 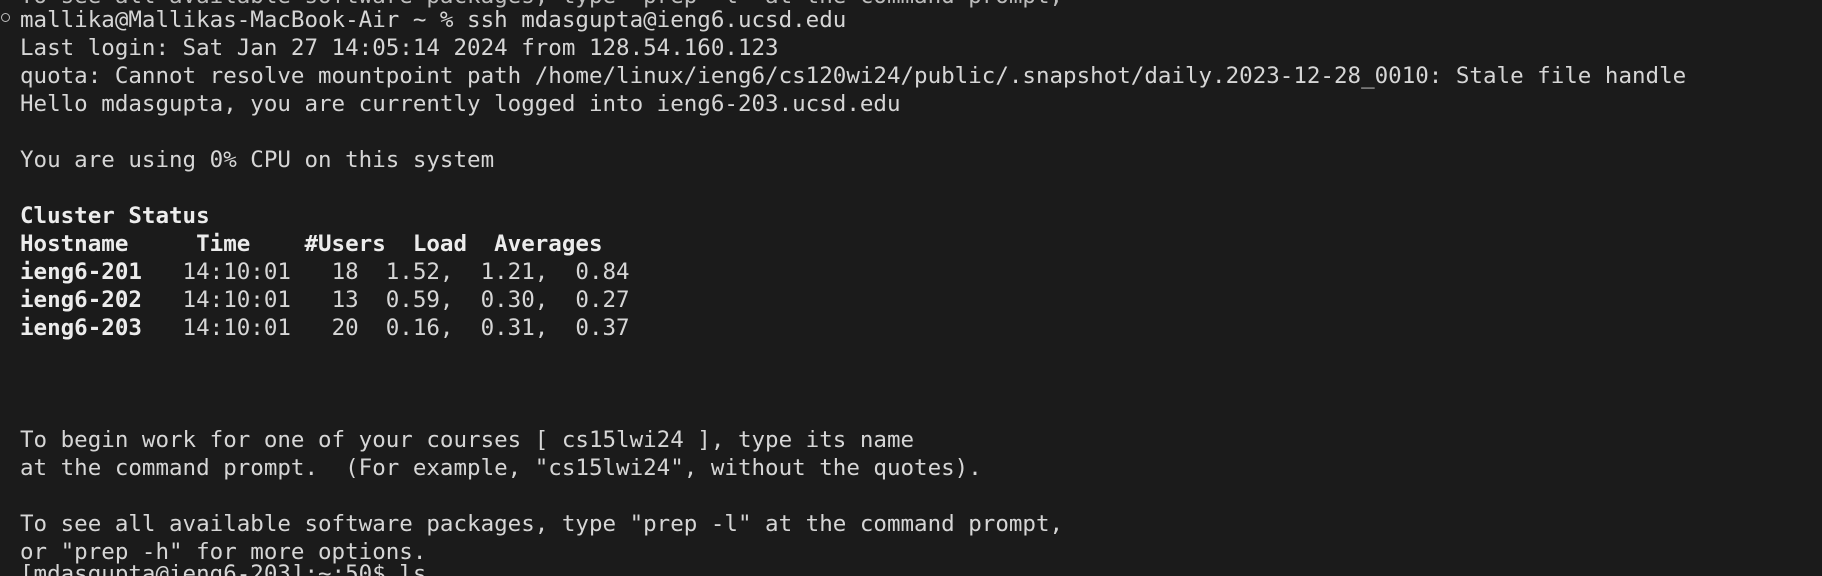 I want to click on cluster-row-values: 14:10:01 18 1.52, 1.21, 0.84, so click(x=385, y=272).